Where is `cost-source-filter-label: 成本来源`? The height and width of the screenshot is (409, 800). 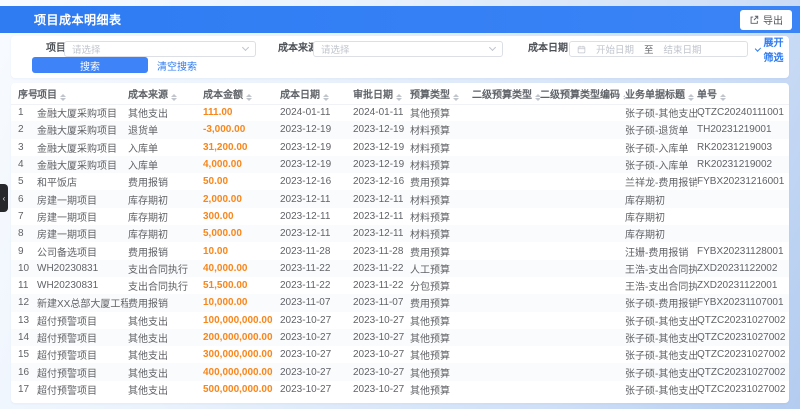 cost-source-filter-label: 成本来源 is located at coordinates (298, 48).